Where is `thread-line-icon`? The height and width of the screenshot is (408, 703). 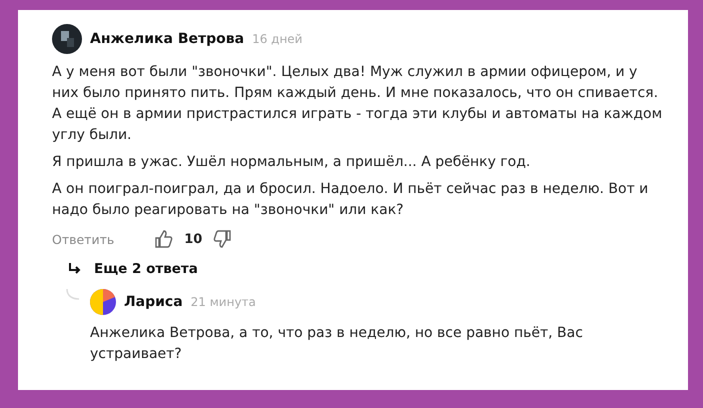
thread-line-icon is located at coordinates (73, 295).